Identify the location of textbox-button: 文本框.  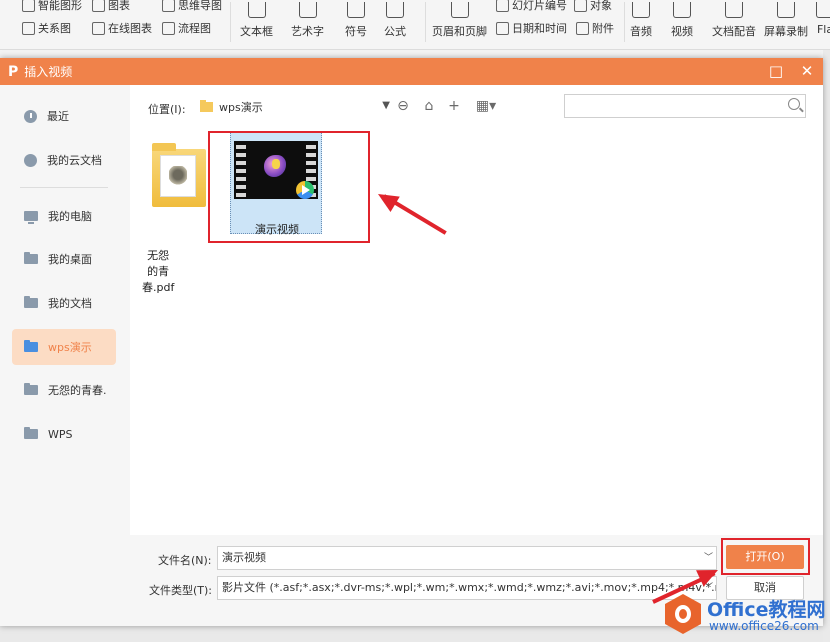
(256, 20).